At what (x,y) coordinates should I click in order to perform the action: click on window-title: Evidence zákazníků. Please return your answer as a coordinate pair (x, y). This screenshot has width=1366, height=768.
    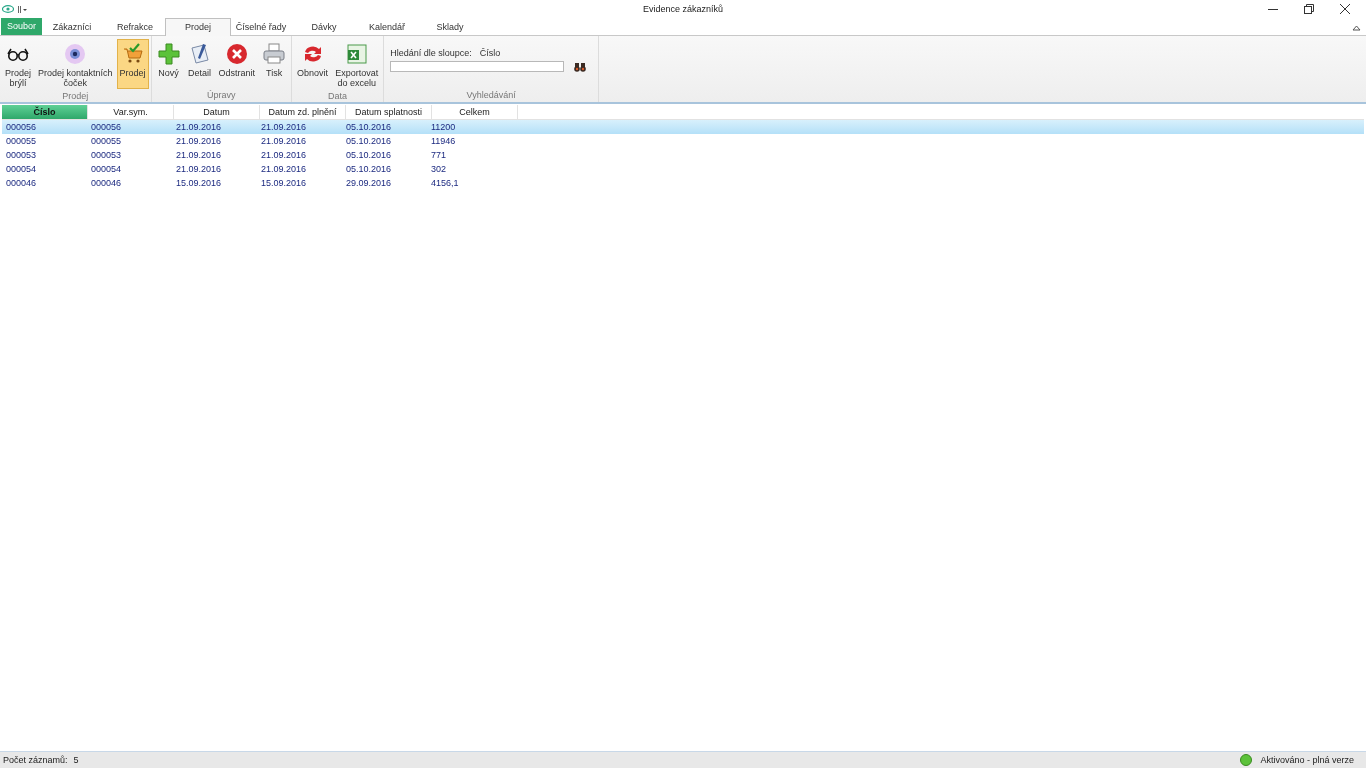
    Looking at the image, I should click on (682, 9).